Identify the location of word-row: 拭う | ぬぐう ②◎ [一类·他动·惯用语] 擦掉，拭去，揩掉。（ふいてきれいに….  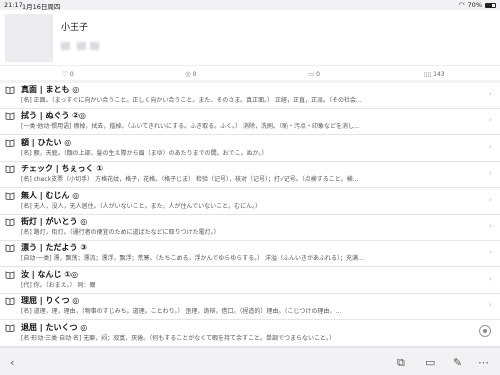
(250, 122).